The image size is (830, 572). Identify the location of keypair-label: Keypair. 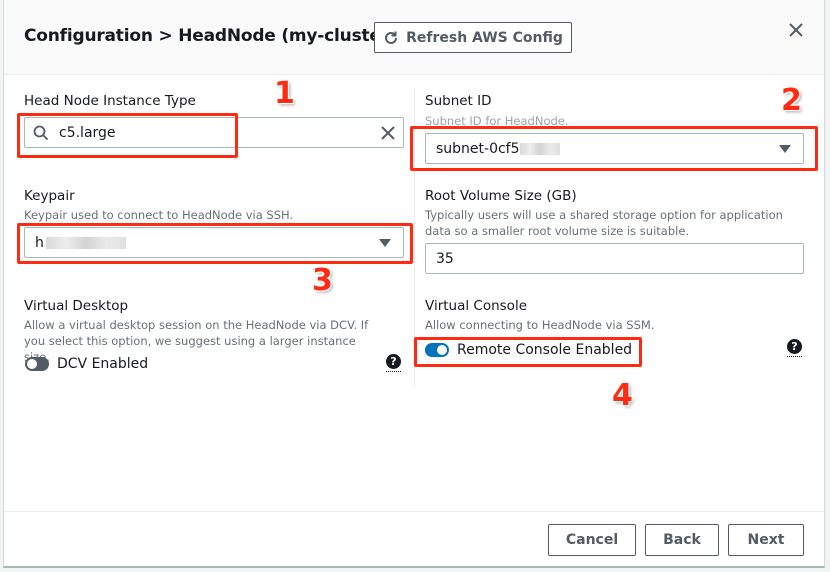
(49, 196).